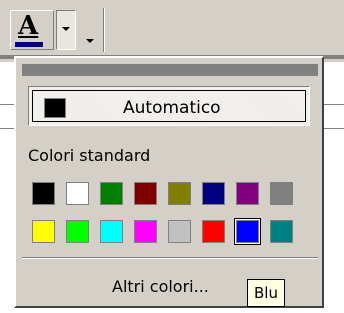 Image resolution: width=344 pixels, height=313 pixels. What do you see at coordinates (55, 108) in the screenshot?
I see `automatic-color-swatch` at bounding box center [55, 108].